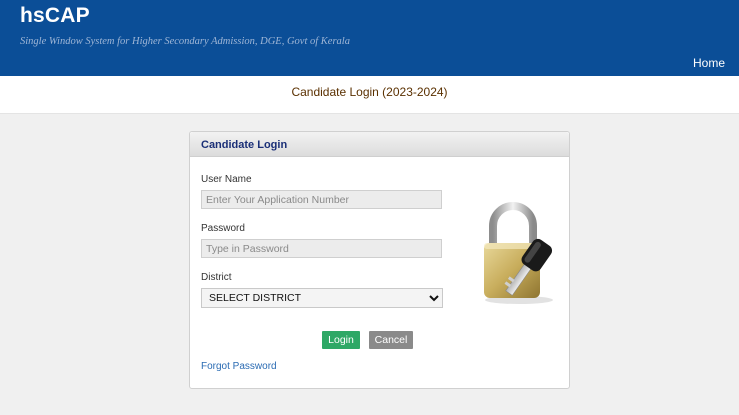 The width and height of the screenshot is (739, 415). What do you see at coordinates (239, 366) in the screenshot?
I see `forgot-password-link: Forgot Password` at bounding box center [239, 366].